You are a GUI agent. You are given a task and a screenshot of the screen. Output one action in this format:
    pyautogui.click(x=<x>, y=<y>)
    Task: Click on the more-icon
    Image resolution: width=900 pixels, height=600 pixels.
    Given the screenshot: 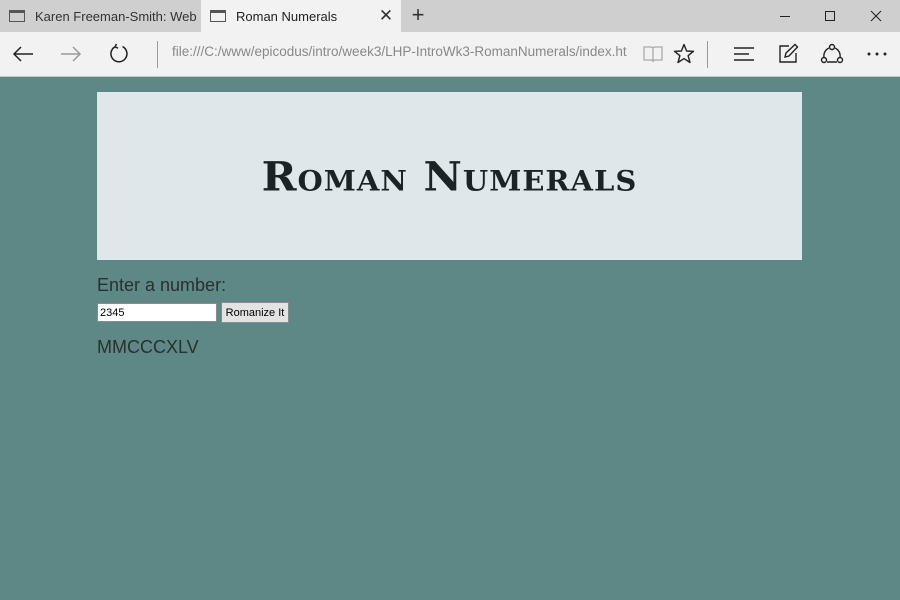 What is the action you would take?
    pyautogui.click(x=877, y=54)
    